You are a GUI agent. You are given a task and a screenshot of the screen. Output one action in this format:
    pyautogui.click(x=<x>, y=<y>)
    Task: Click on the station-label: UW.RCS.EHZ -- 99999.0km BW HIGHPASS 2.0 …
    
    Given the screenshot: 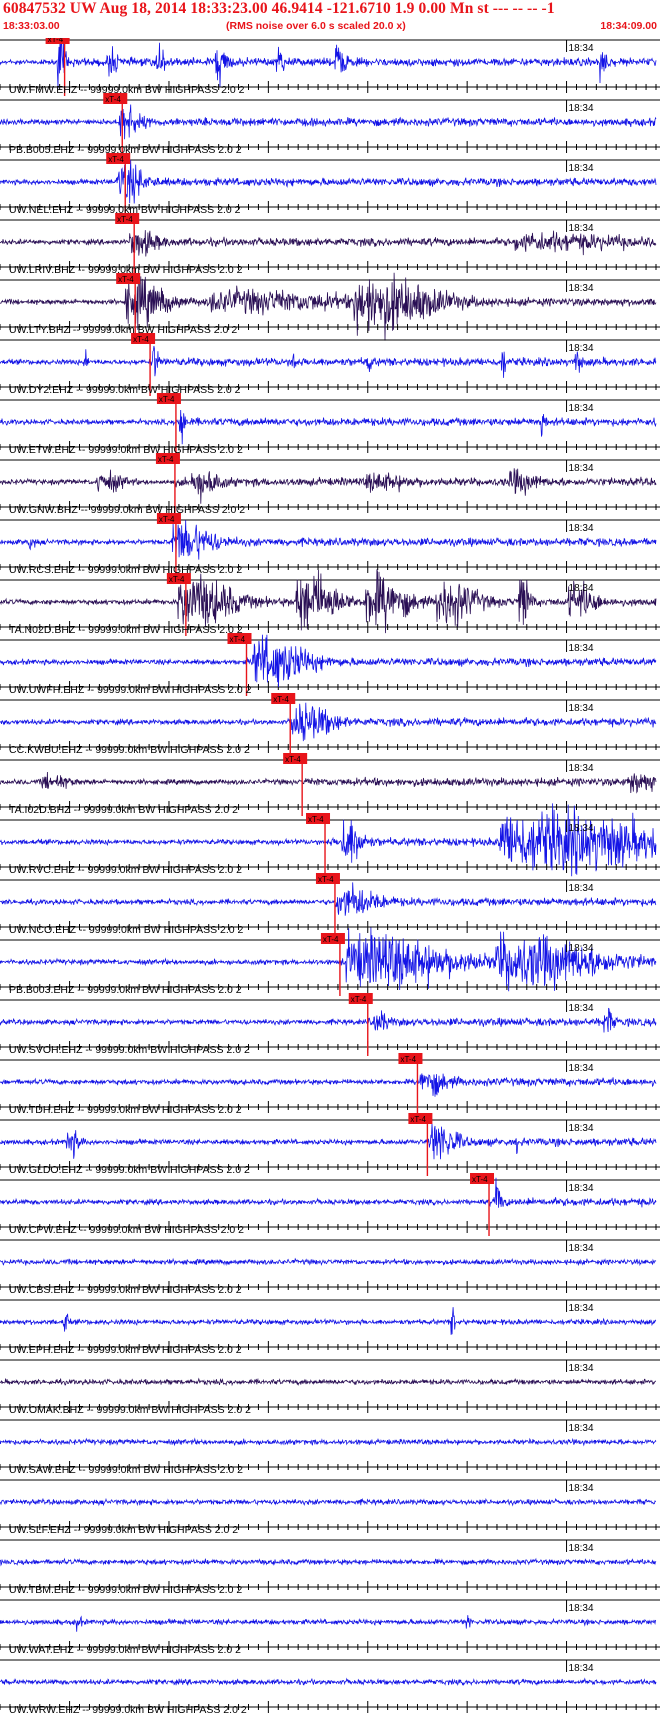 What is the action you would take?
    pyautogui.click(x=125, y=570)
    